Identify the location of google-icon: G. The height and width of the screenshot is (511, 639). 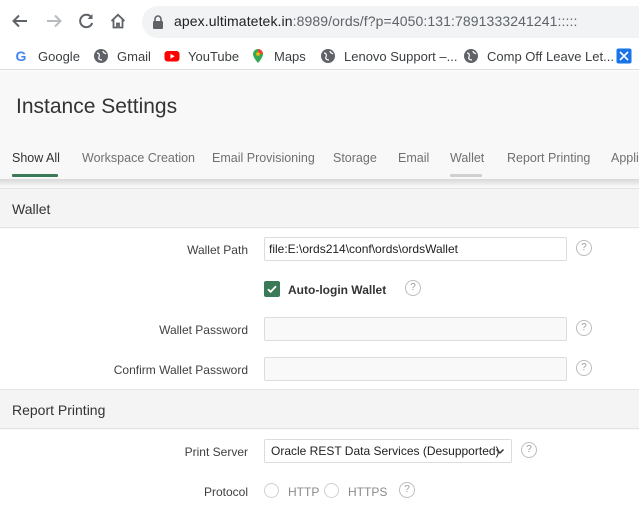
(22, 56).